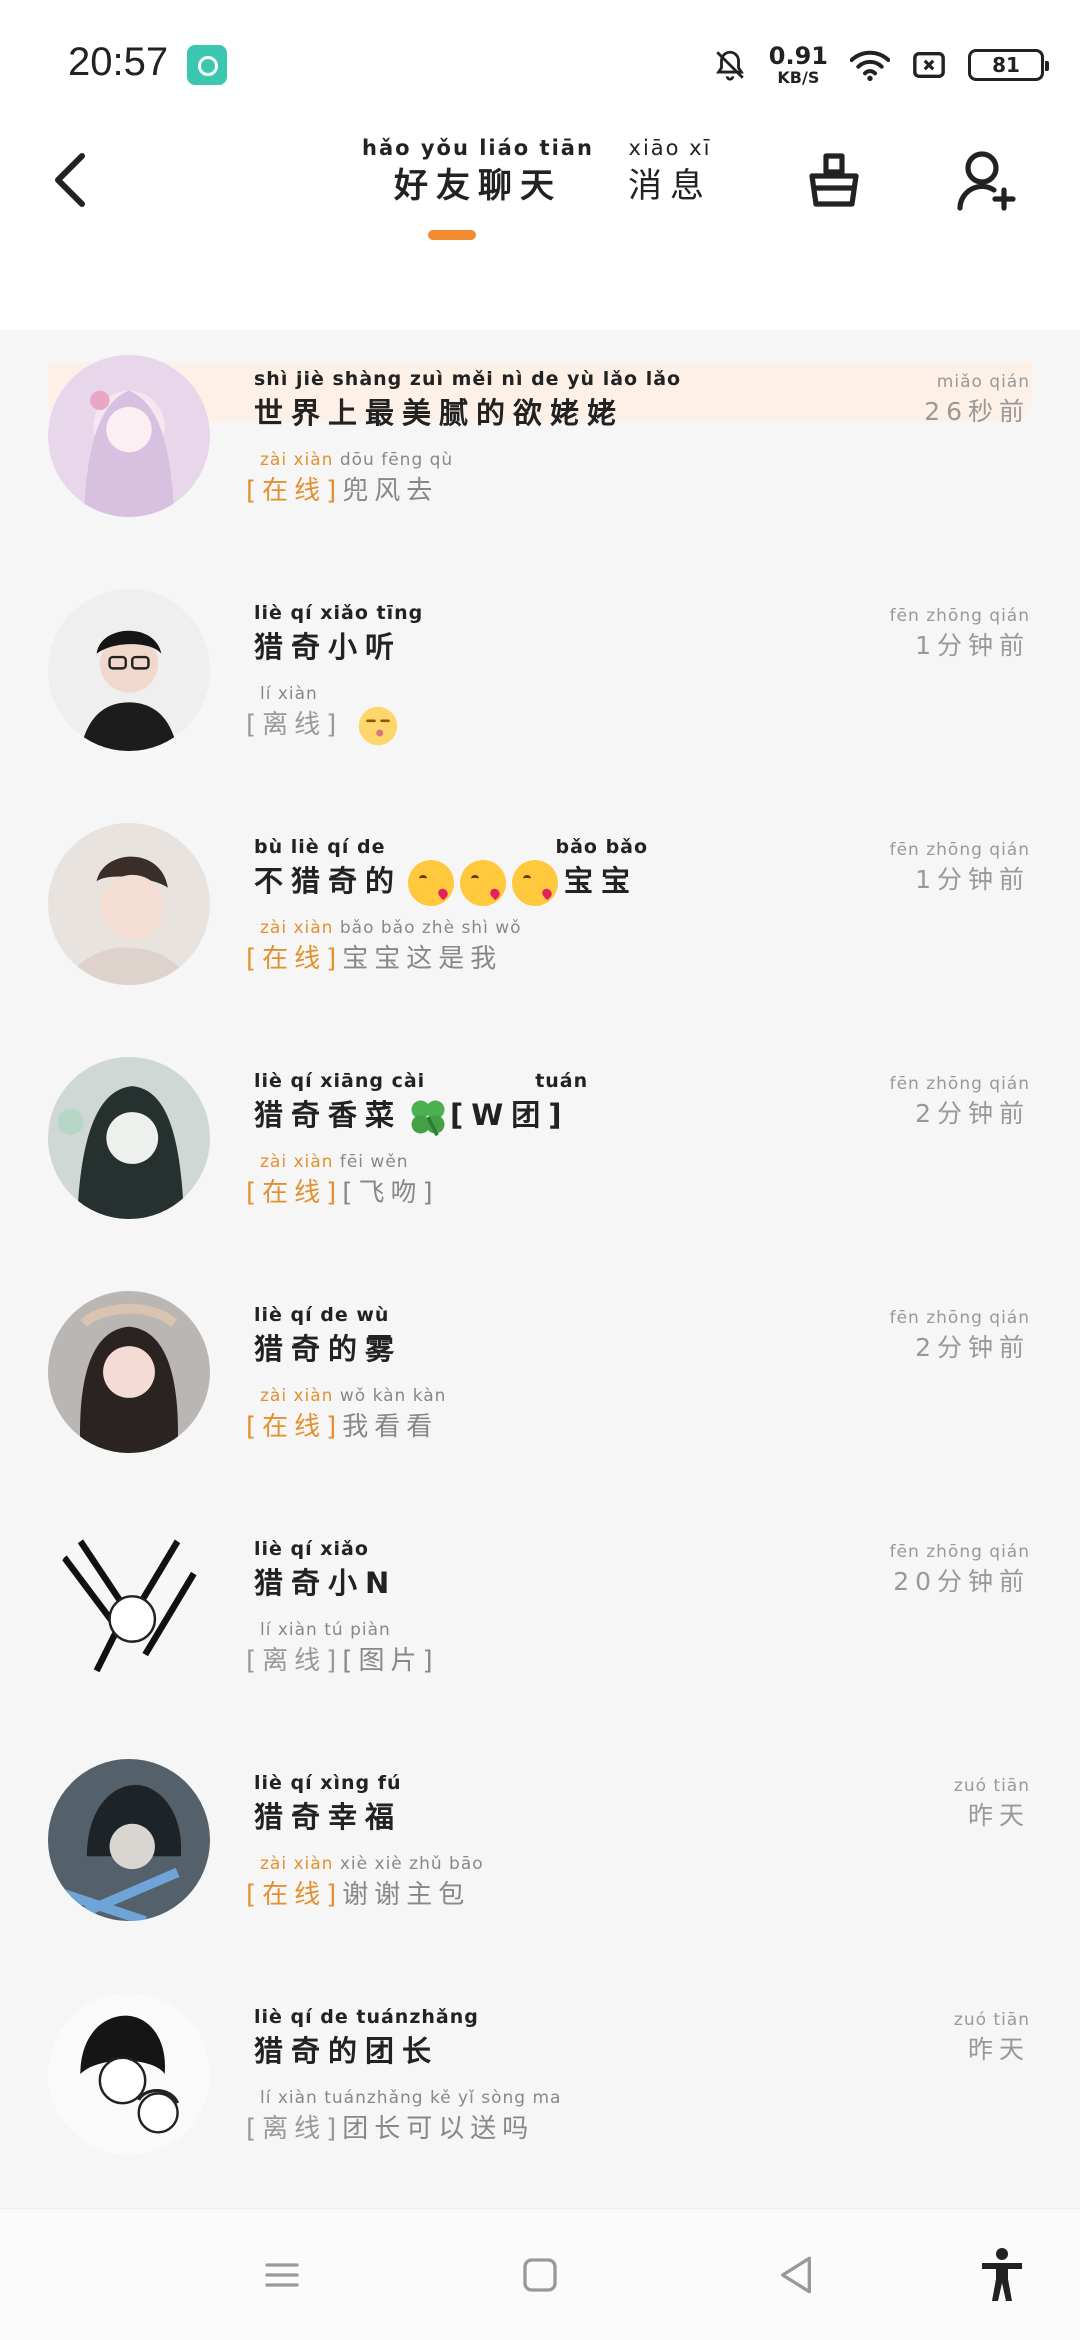 The height and width of the screenshot is (2340, 1080). I want to click on clover-icon, so click(428, 1118).